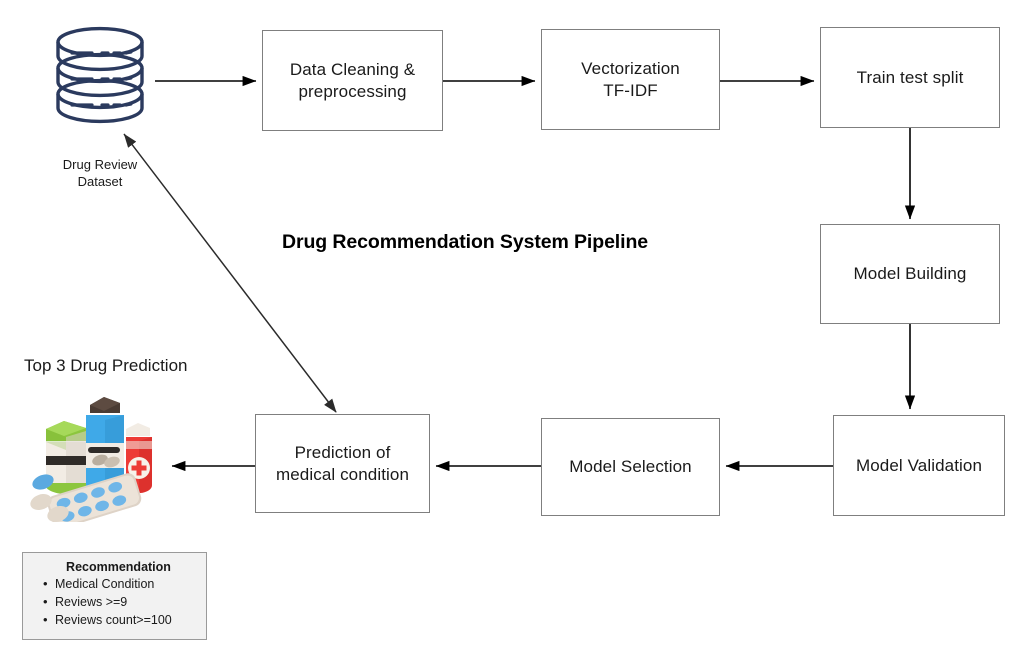 Image resolution: width=1024 pixels, height=653 pixels. I want to click on node-prediction-line-2: medical condition, so click(342, 474).